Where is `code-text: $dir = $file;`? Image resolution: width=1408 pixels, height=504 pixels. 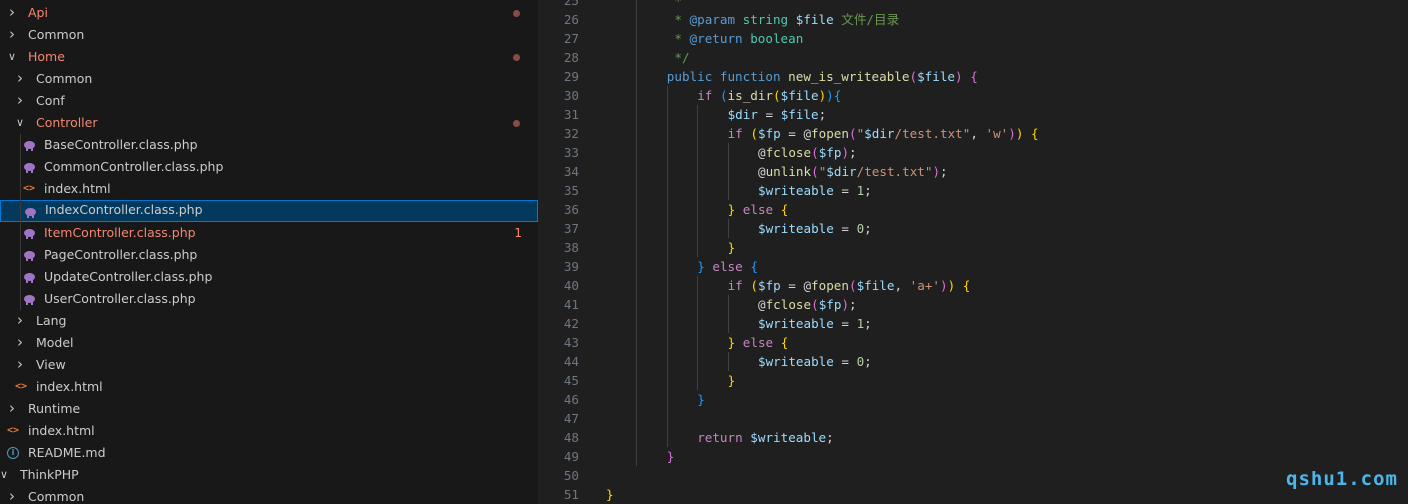 code-text: $dir = $file; is located at coordinates (777, 114).